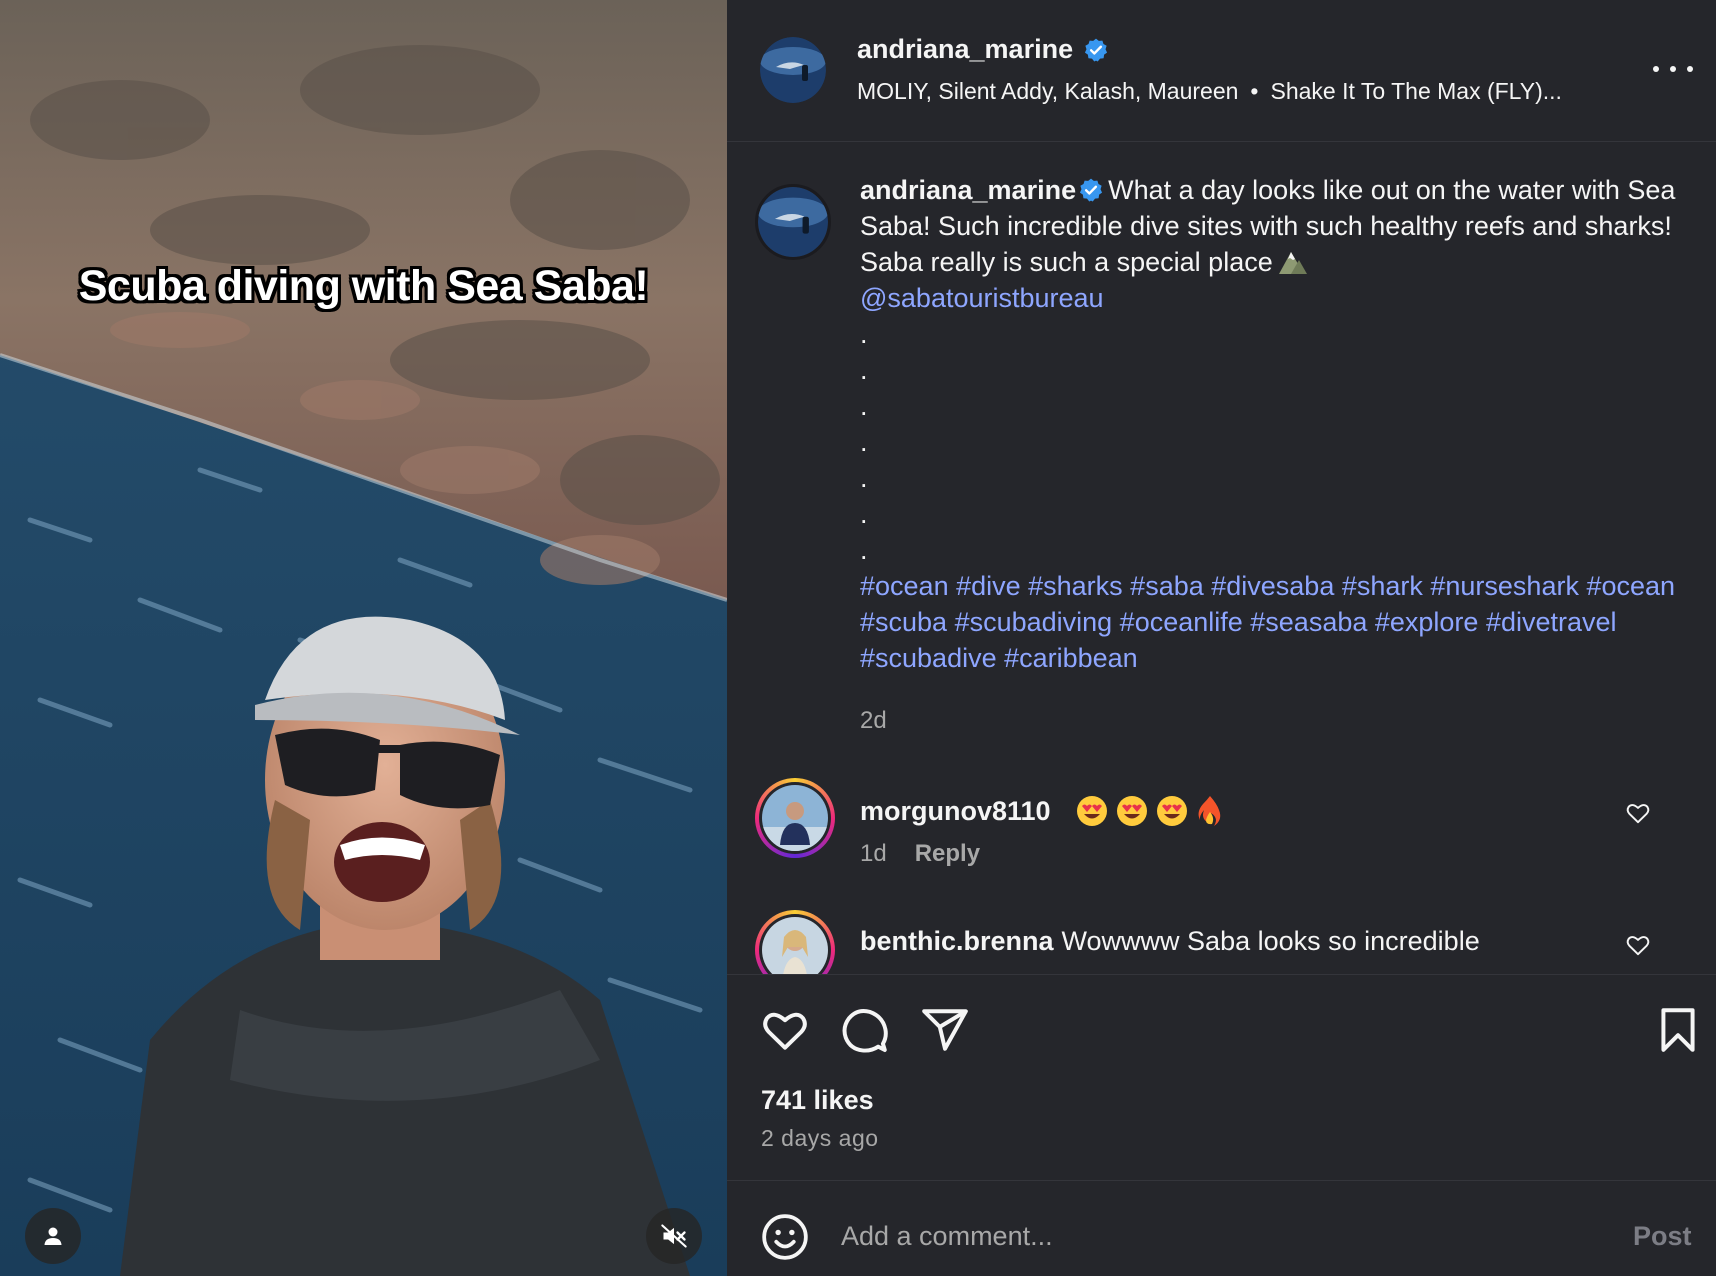 The image size is (1716, 1276). What do you see at coordinates (817, 1100) in the screenshot?
I see `likes-count: 741 likes` at bounding box center [817, 1100].